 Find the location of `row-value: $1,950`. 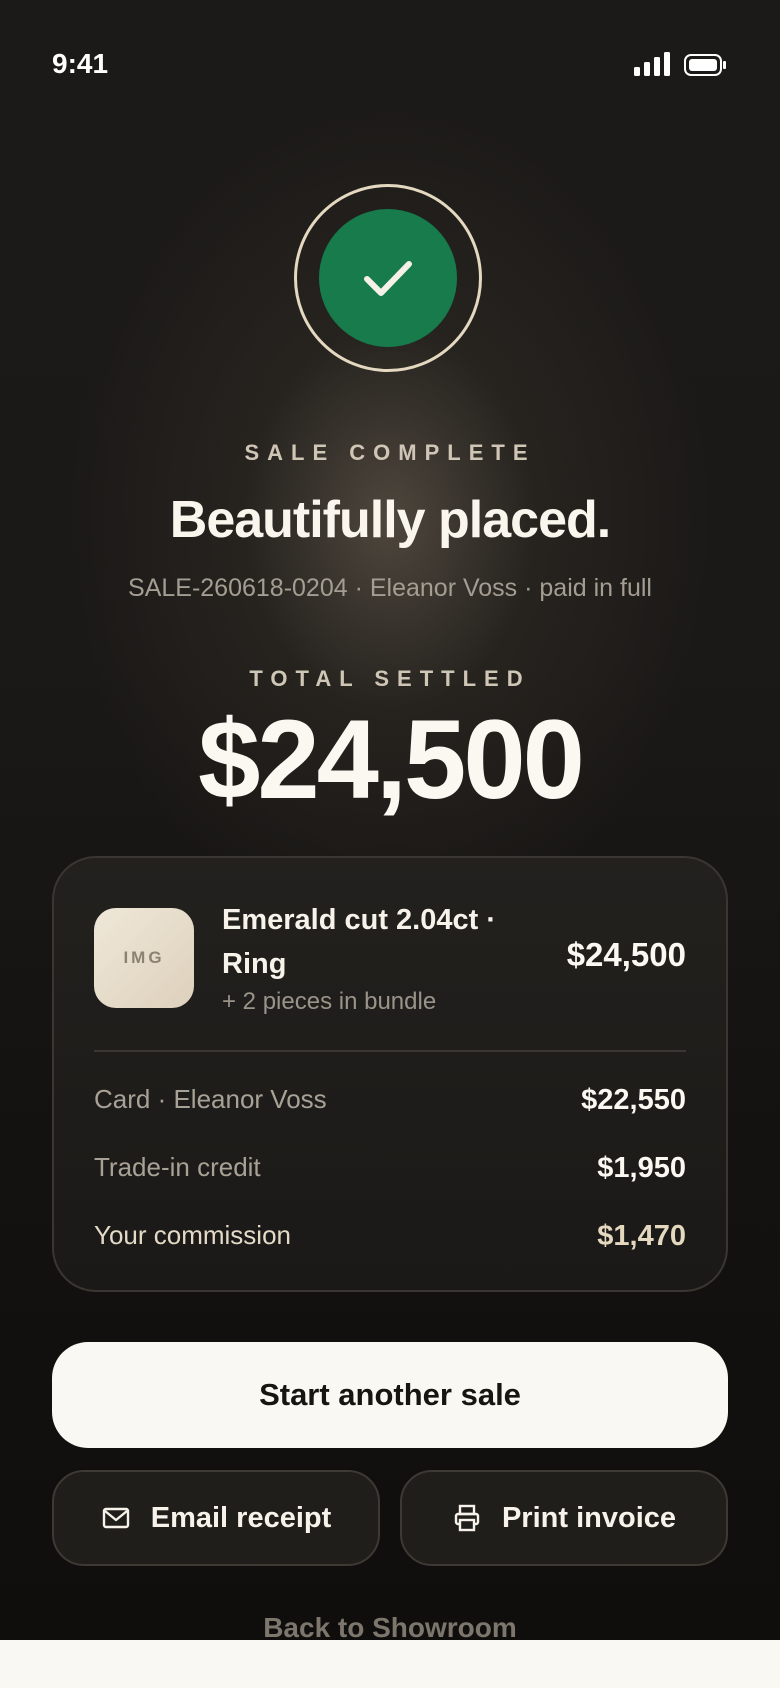

row-value: $1,950 is located at coordinates (641, 1168).